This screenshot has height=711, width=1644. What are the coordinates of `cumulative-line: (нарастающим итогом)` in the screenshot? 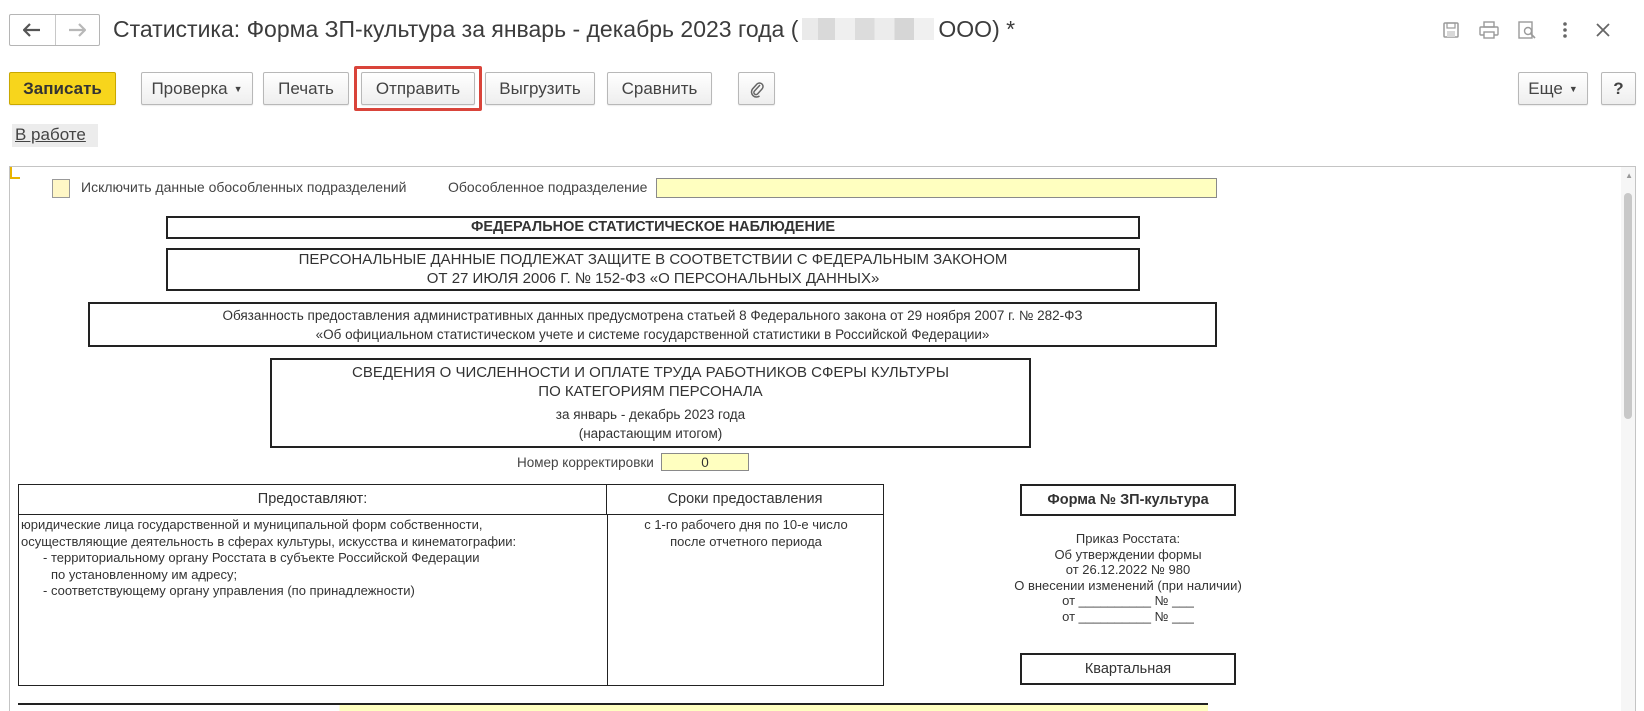 It's located at (650, 433).